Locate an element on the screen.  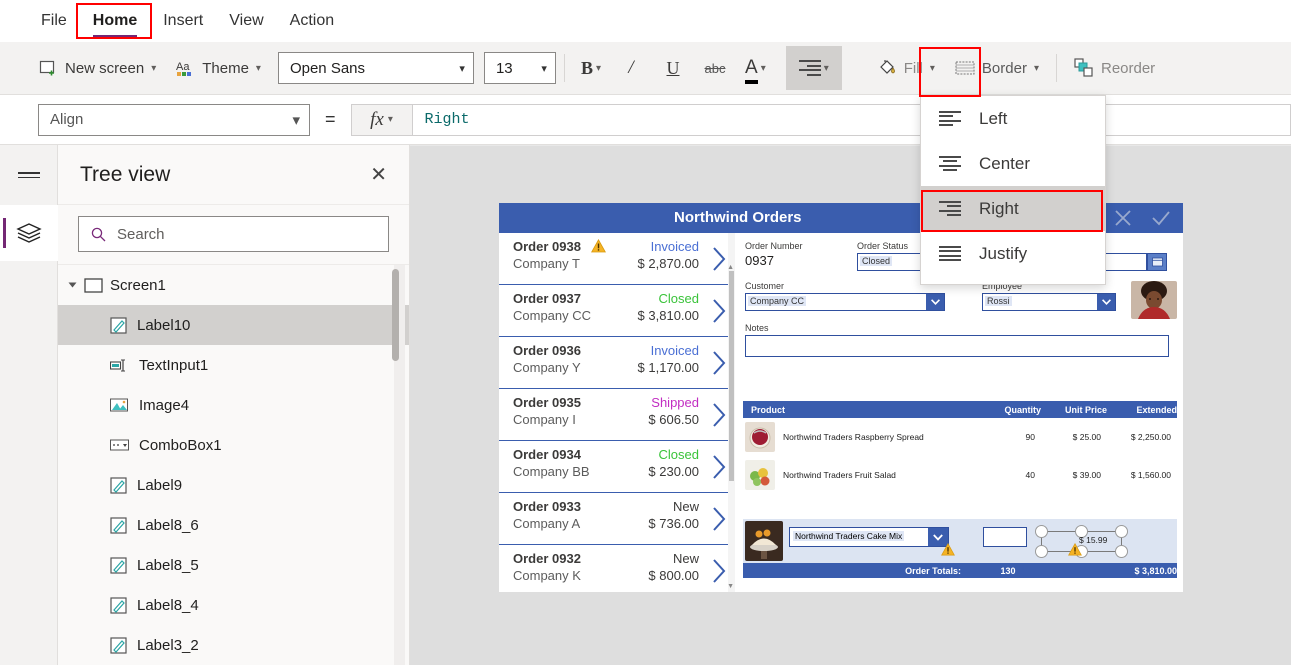
menu-item-home: Home is located at coordinates (115, 22).